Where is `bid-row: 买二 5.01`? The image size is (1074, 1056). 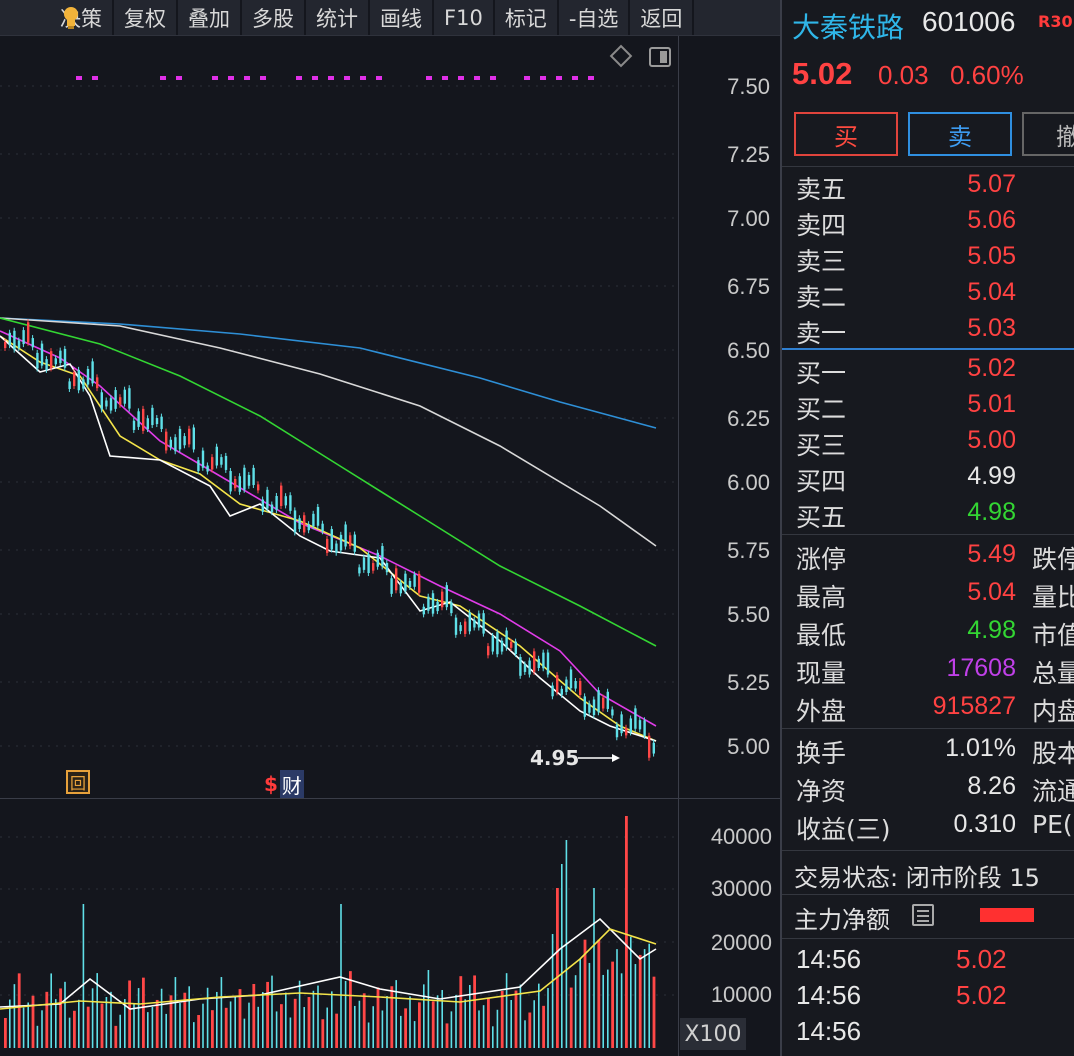 bid-row: 买二 5.01 is located at coordinates (935, 406).